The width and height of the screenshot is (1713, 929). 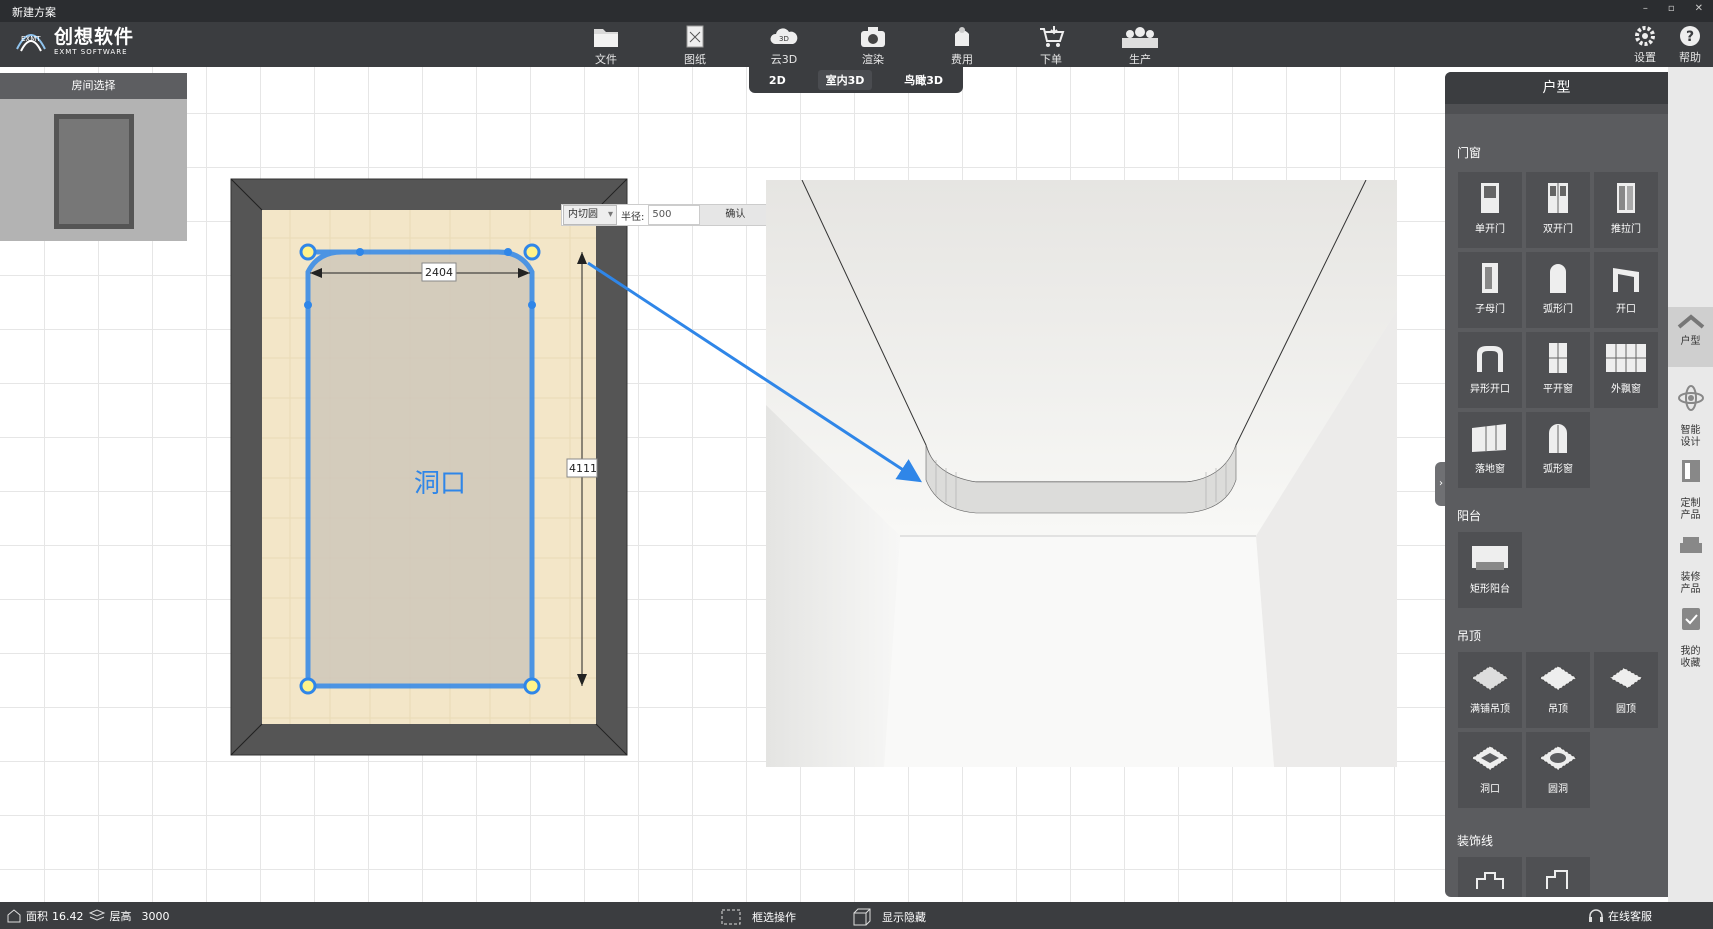 I want to click on help-label: 帮助, so click(x=1690, y=57).